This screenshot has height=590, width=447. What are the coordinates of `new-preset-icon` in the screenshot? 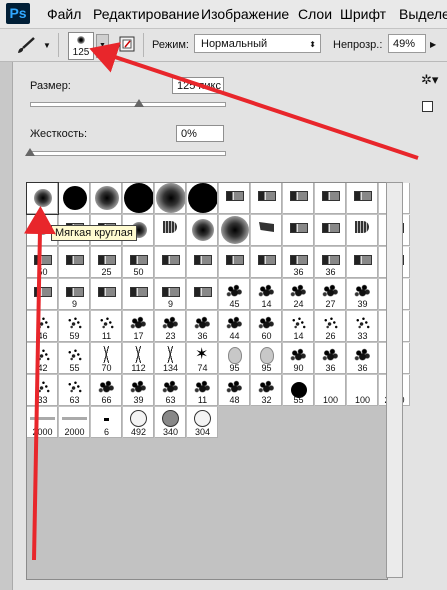 It's located at (427, 106).